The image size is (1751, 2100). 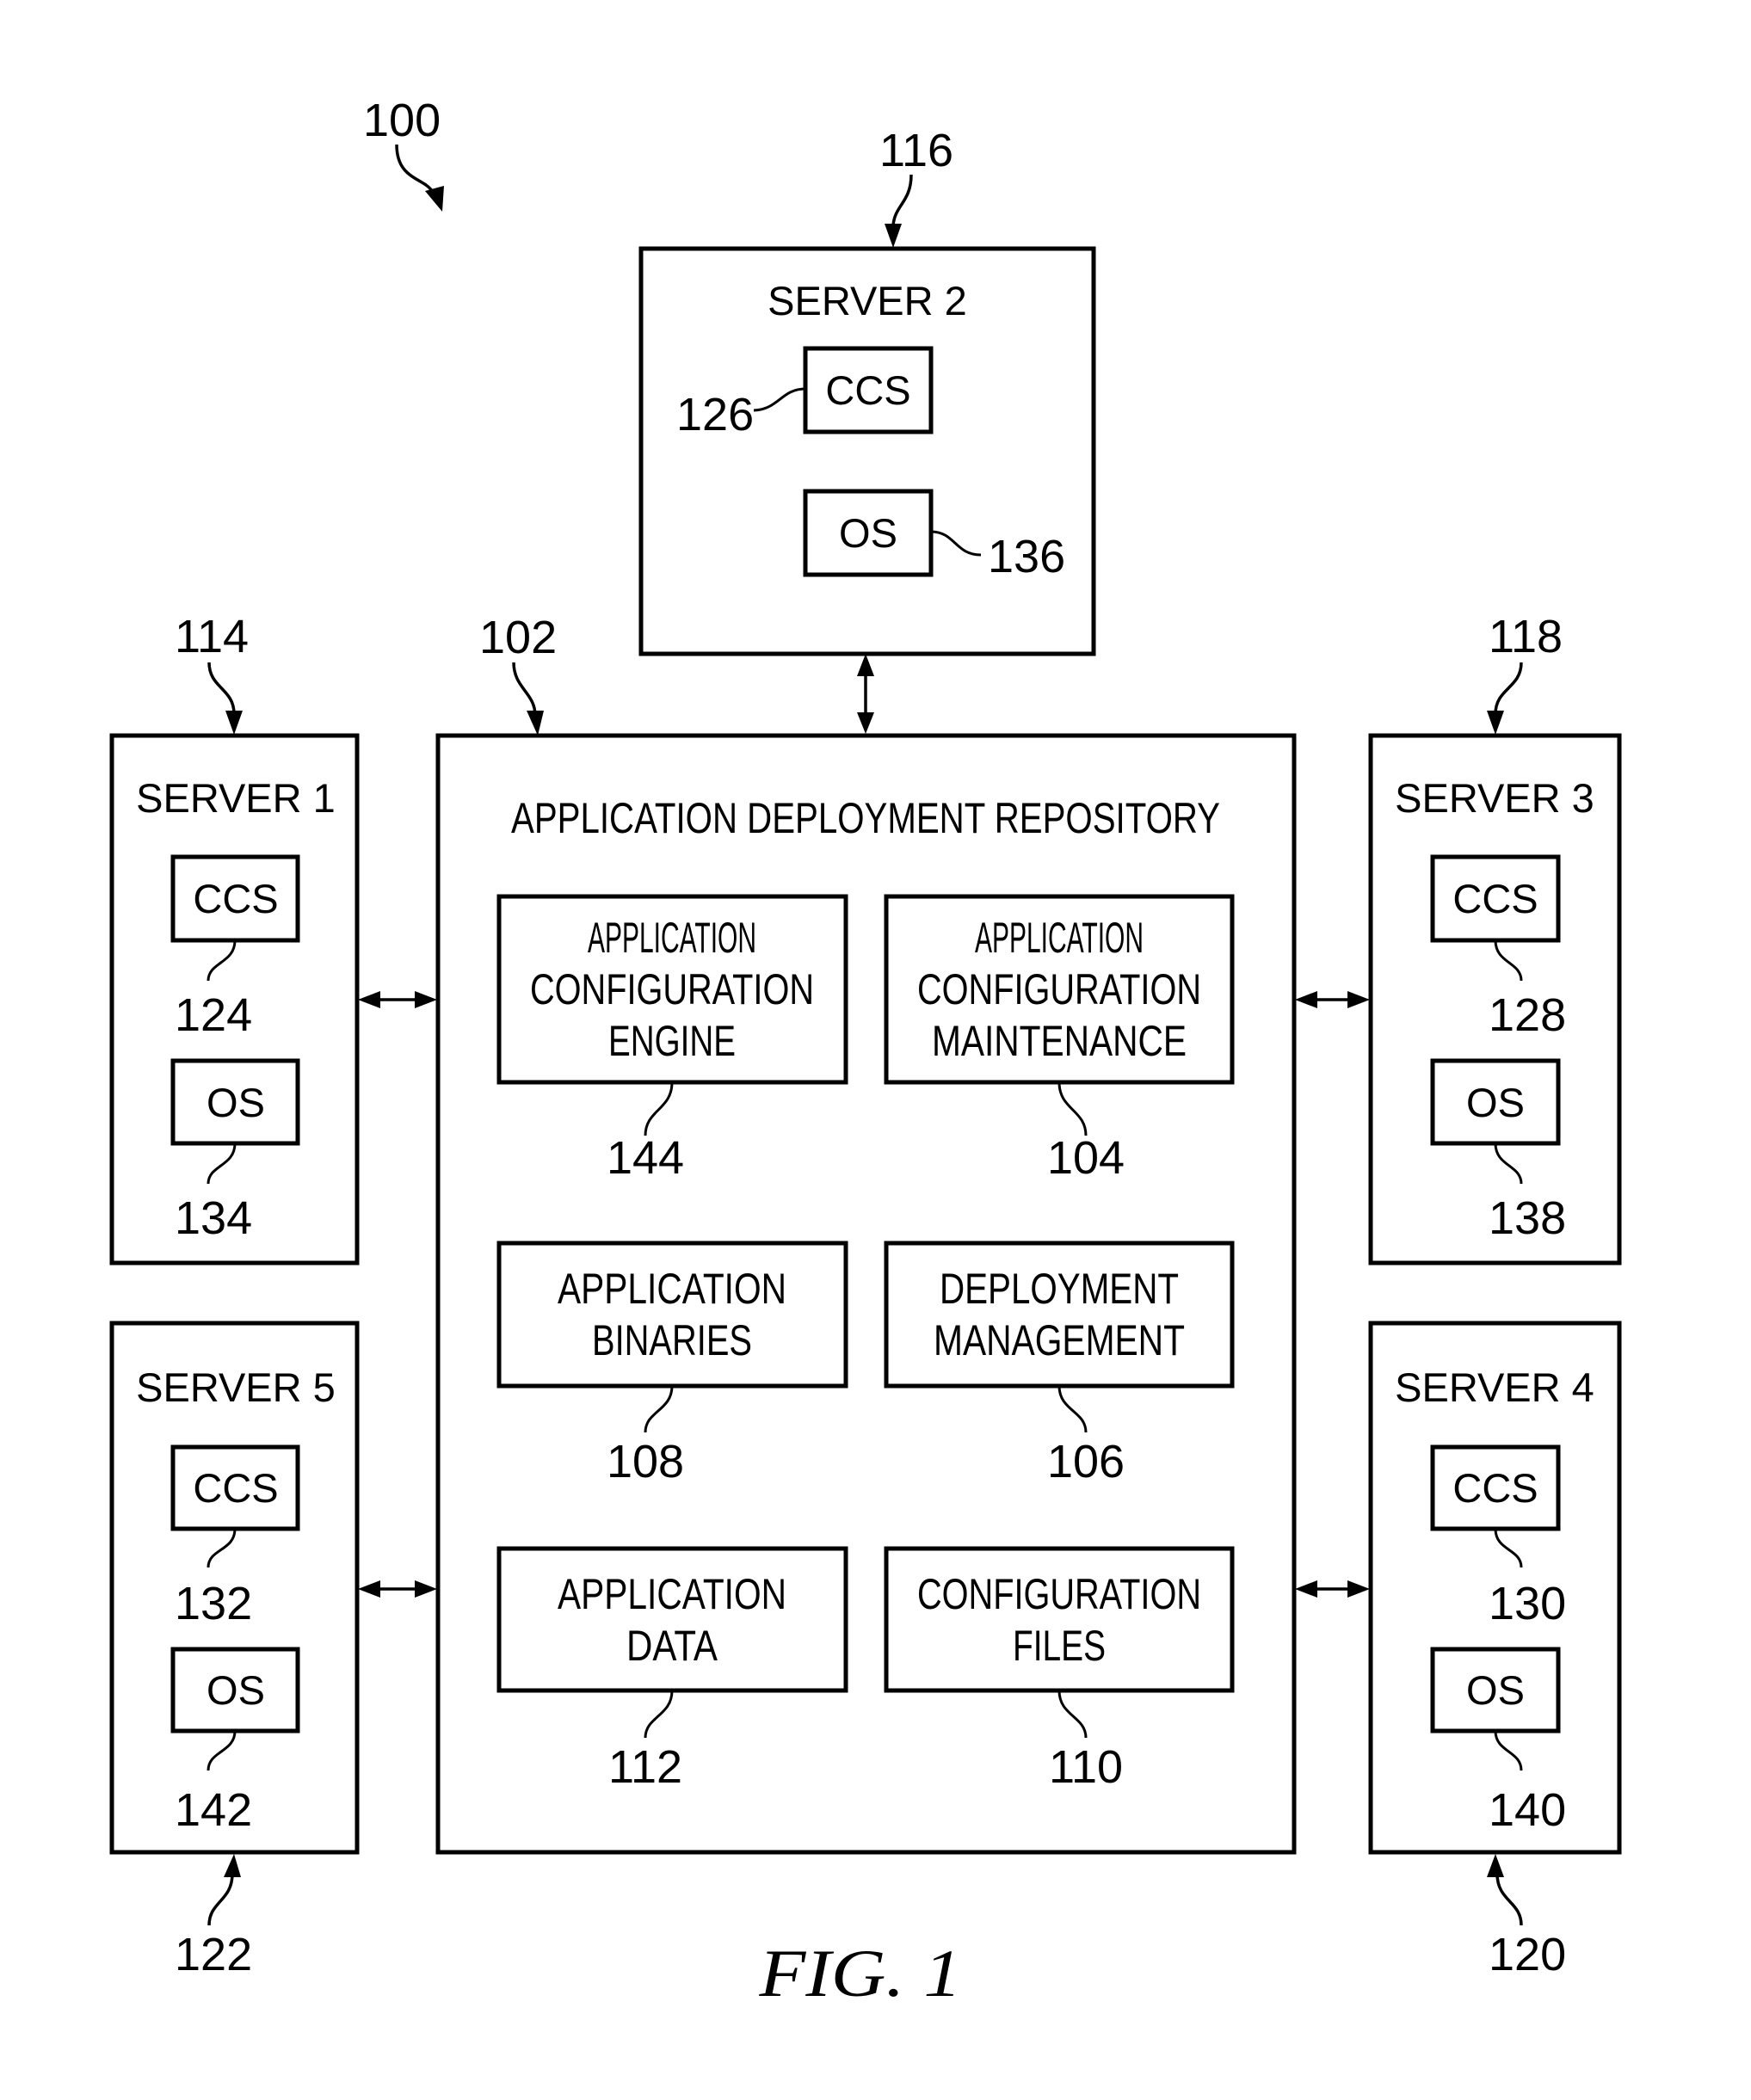 What do you see at coordinates (236, 1690) in the screenshot?
I see `server-5-os-label: OS` at bounding box center [236, 1690].